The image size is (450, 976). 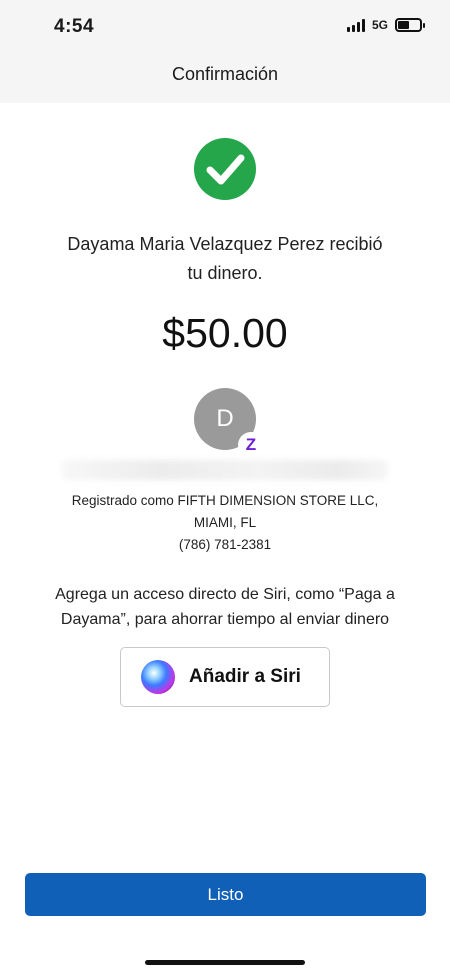 What do you see at coordinates (245, 676) in the screenshot?
I see `add-to-siri-label: Añadir a Siri` at bounding box center [245, 676].